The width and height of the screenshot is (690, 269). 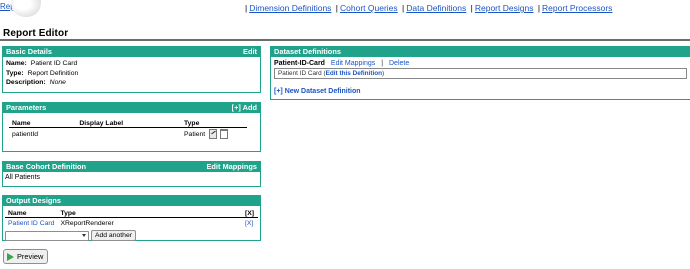 I want to click on parameter-type: Patient, so click(x=195, y=134).